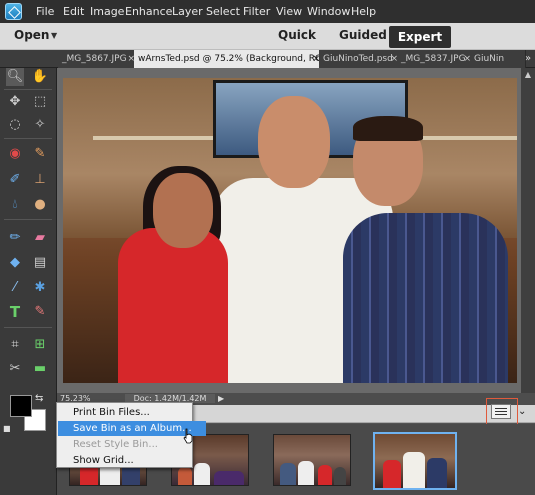  I want to click on bin-thumbnail-selected, so click(415, 461).